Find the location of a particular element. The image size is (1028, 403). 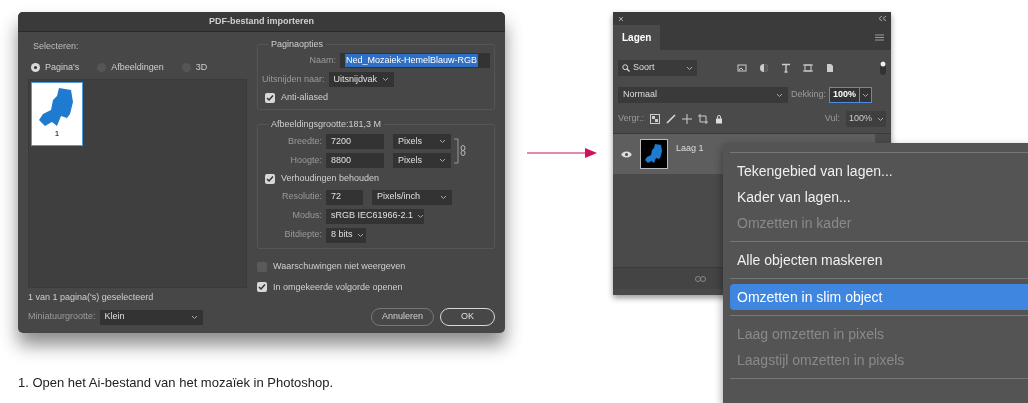

field-label: Modus: is located at coordinates (306, 216).